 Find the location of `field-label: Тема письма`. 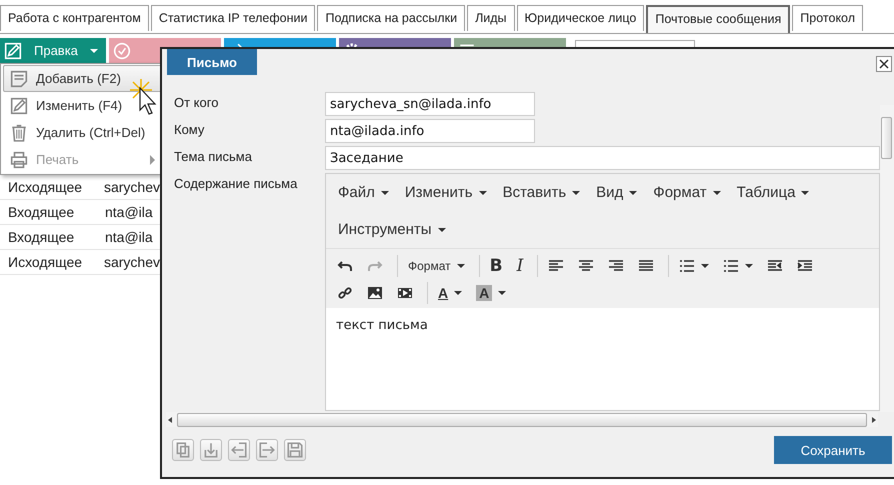

field-label: Тема письма is located at coordinates (213, 157).